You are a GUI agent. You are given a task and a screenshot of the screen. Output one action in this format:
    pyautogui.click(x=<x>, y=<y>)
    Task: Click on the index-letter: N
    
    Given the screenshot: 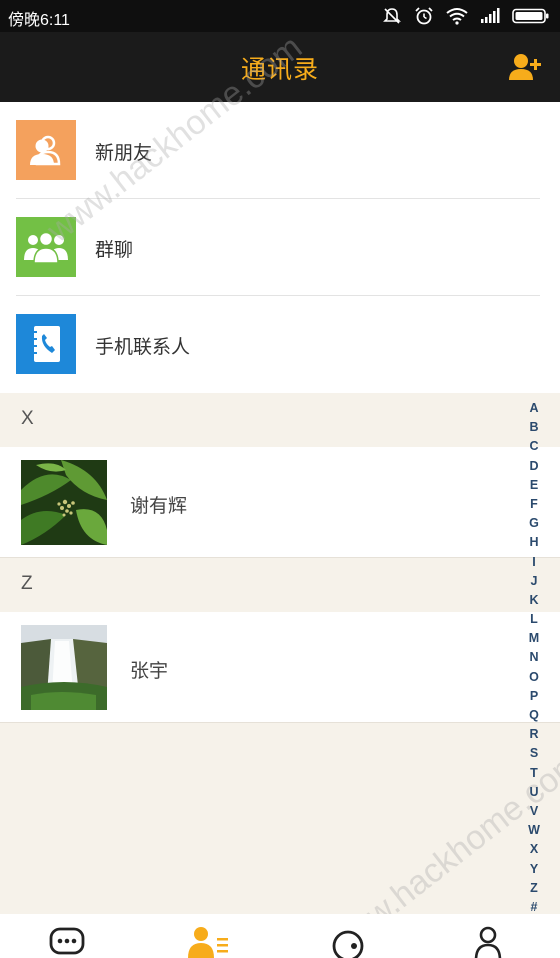 What is the action you would take?
    pyautogui.click(x=534, y=657)
    